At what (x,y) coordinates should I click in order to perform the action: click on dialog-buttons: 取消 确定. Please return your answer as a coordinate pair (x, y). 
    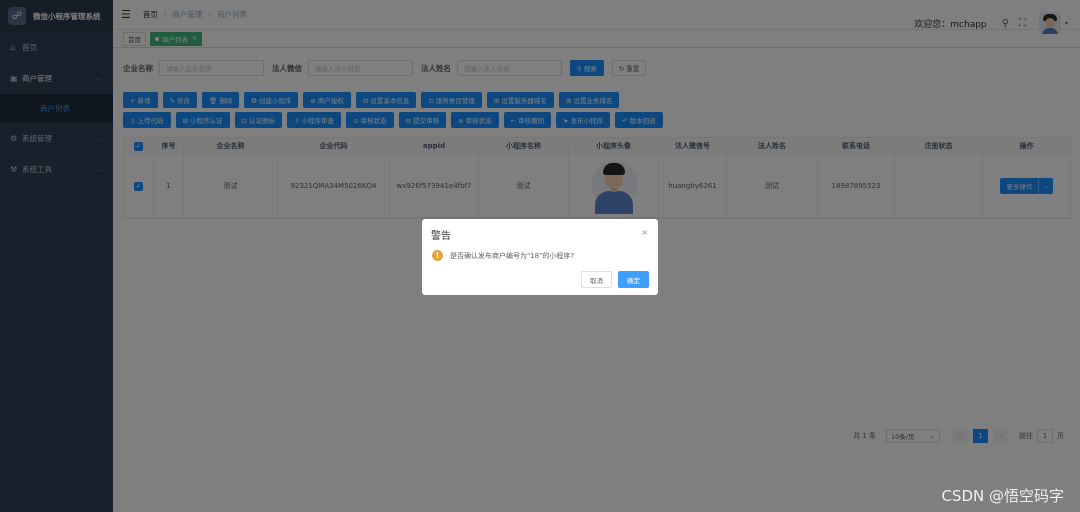
    Looking at the image, I should click on (612, 279).